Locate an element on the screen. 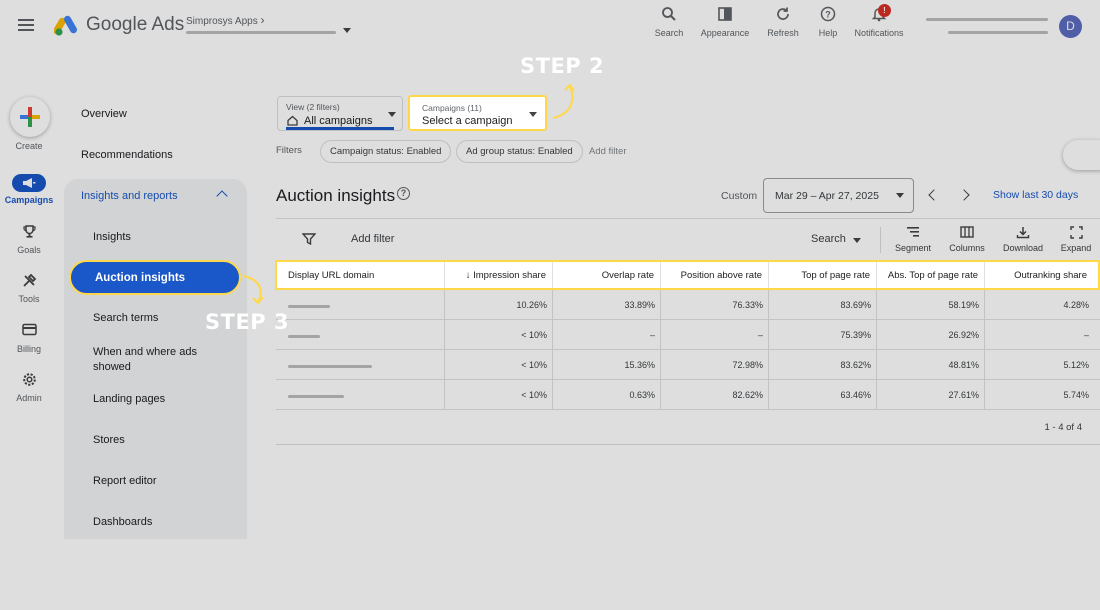 The height and width of the screenshot is (610, 1100). filter-chip-ad-group-status: Ad group status: Enabled is located at coordinates (519, 151).